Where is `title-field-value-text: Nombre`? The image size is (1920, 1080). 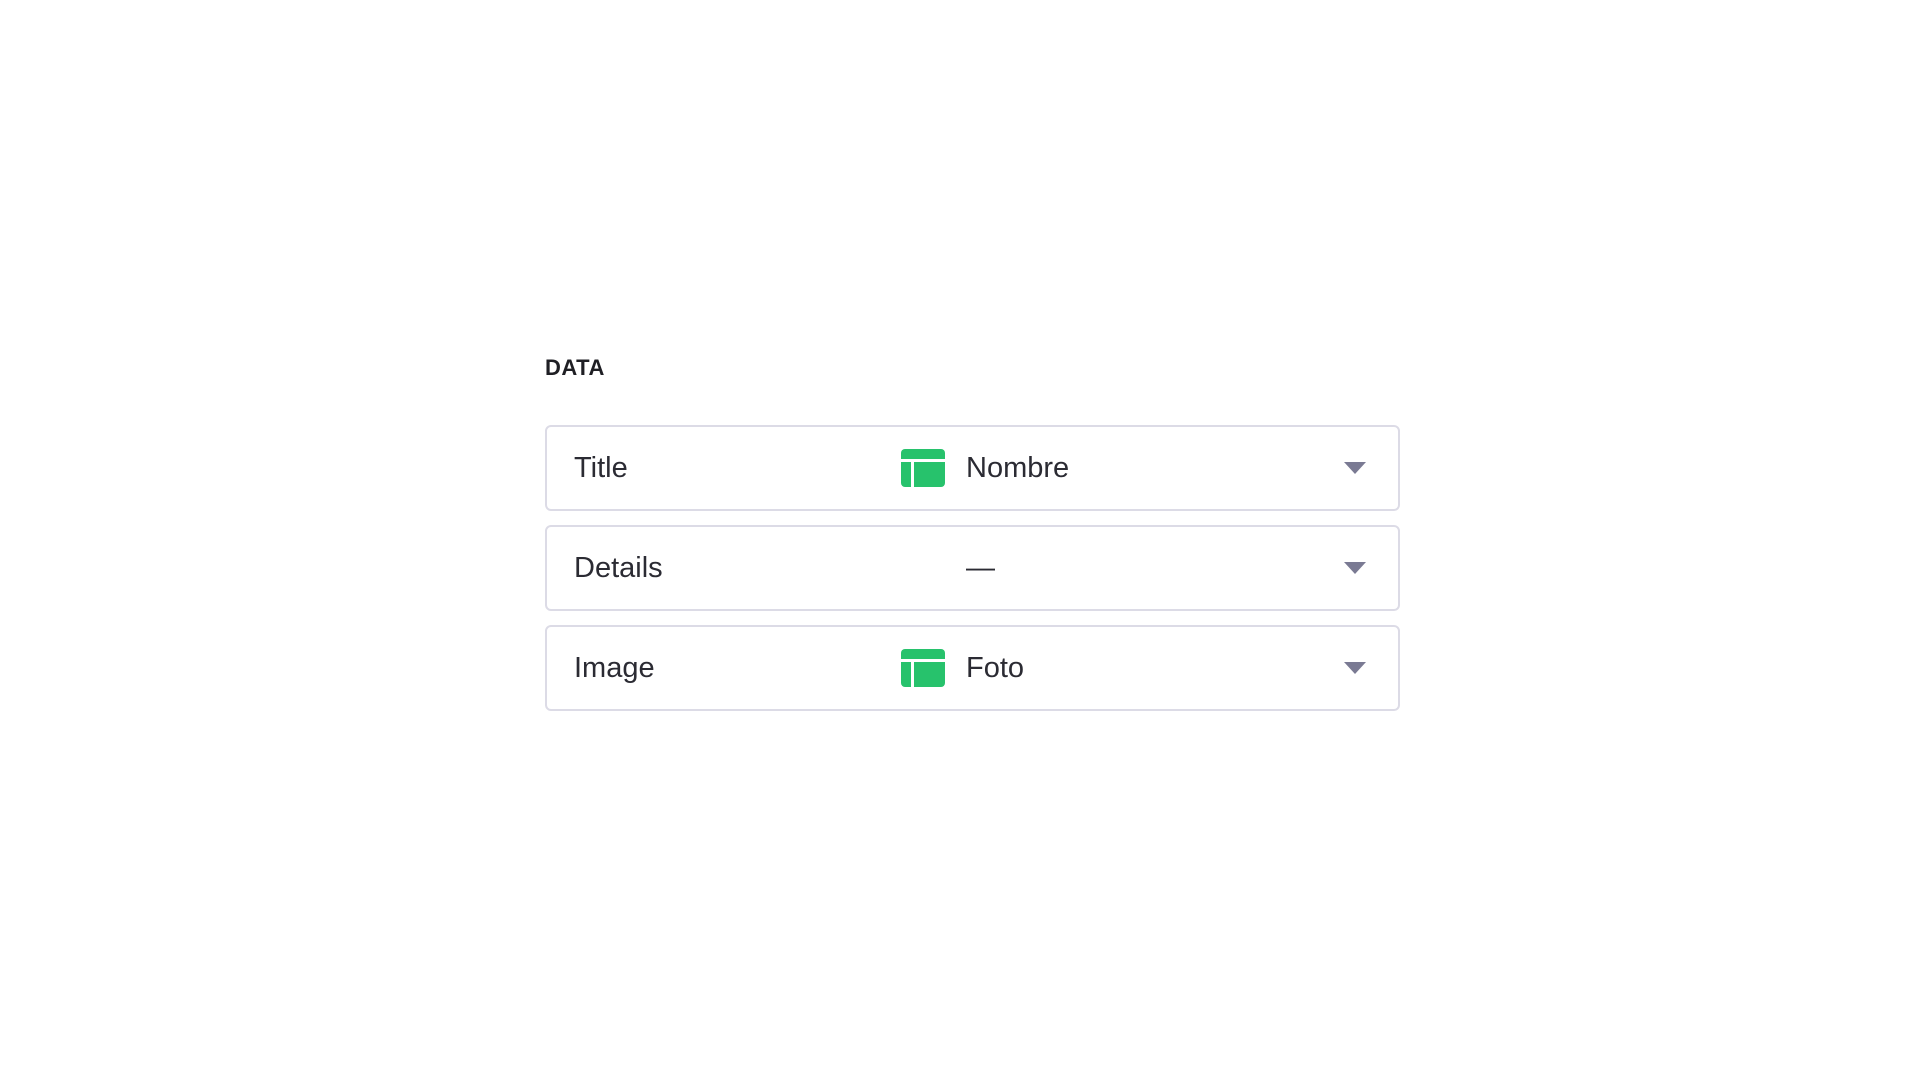
title-field-value-text: Nombre is located at coordinates (1018, 467).